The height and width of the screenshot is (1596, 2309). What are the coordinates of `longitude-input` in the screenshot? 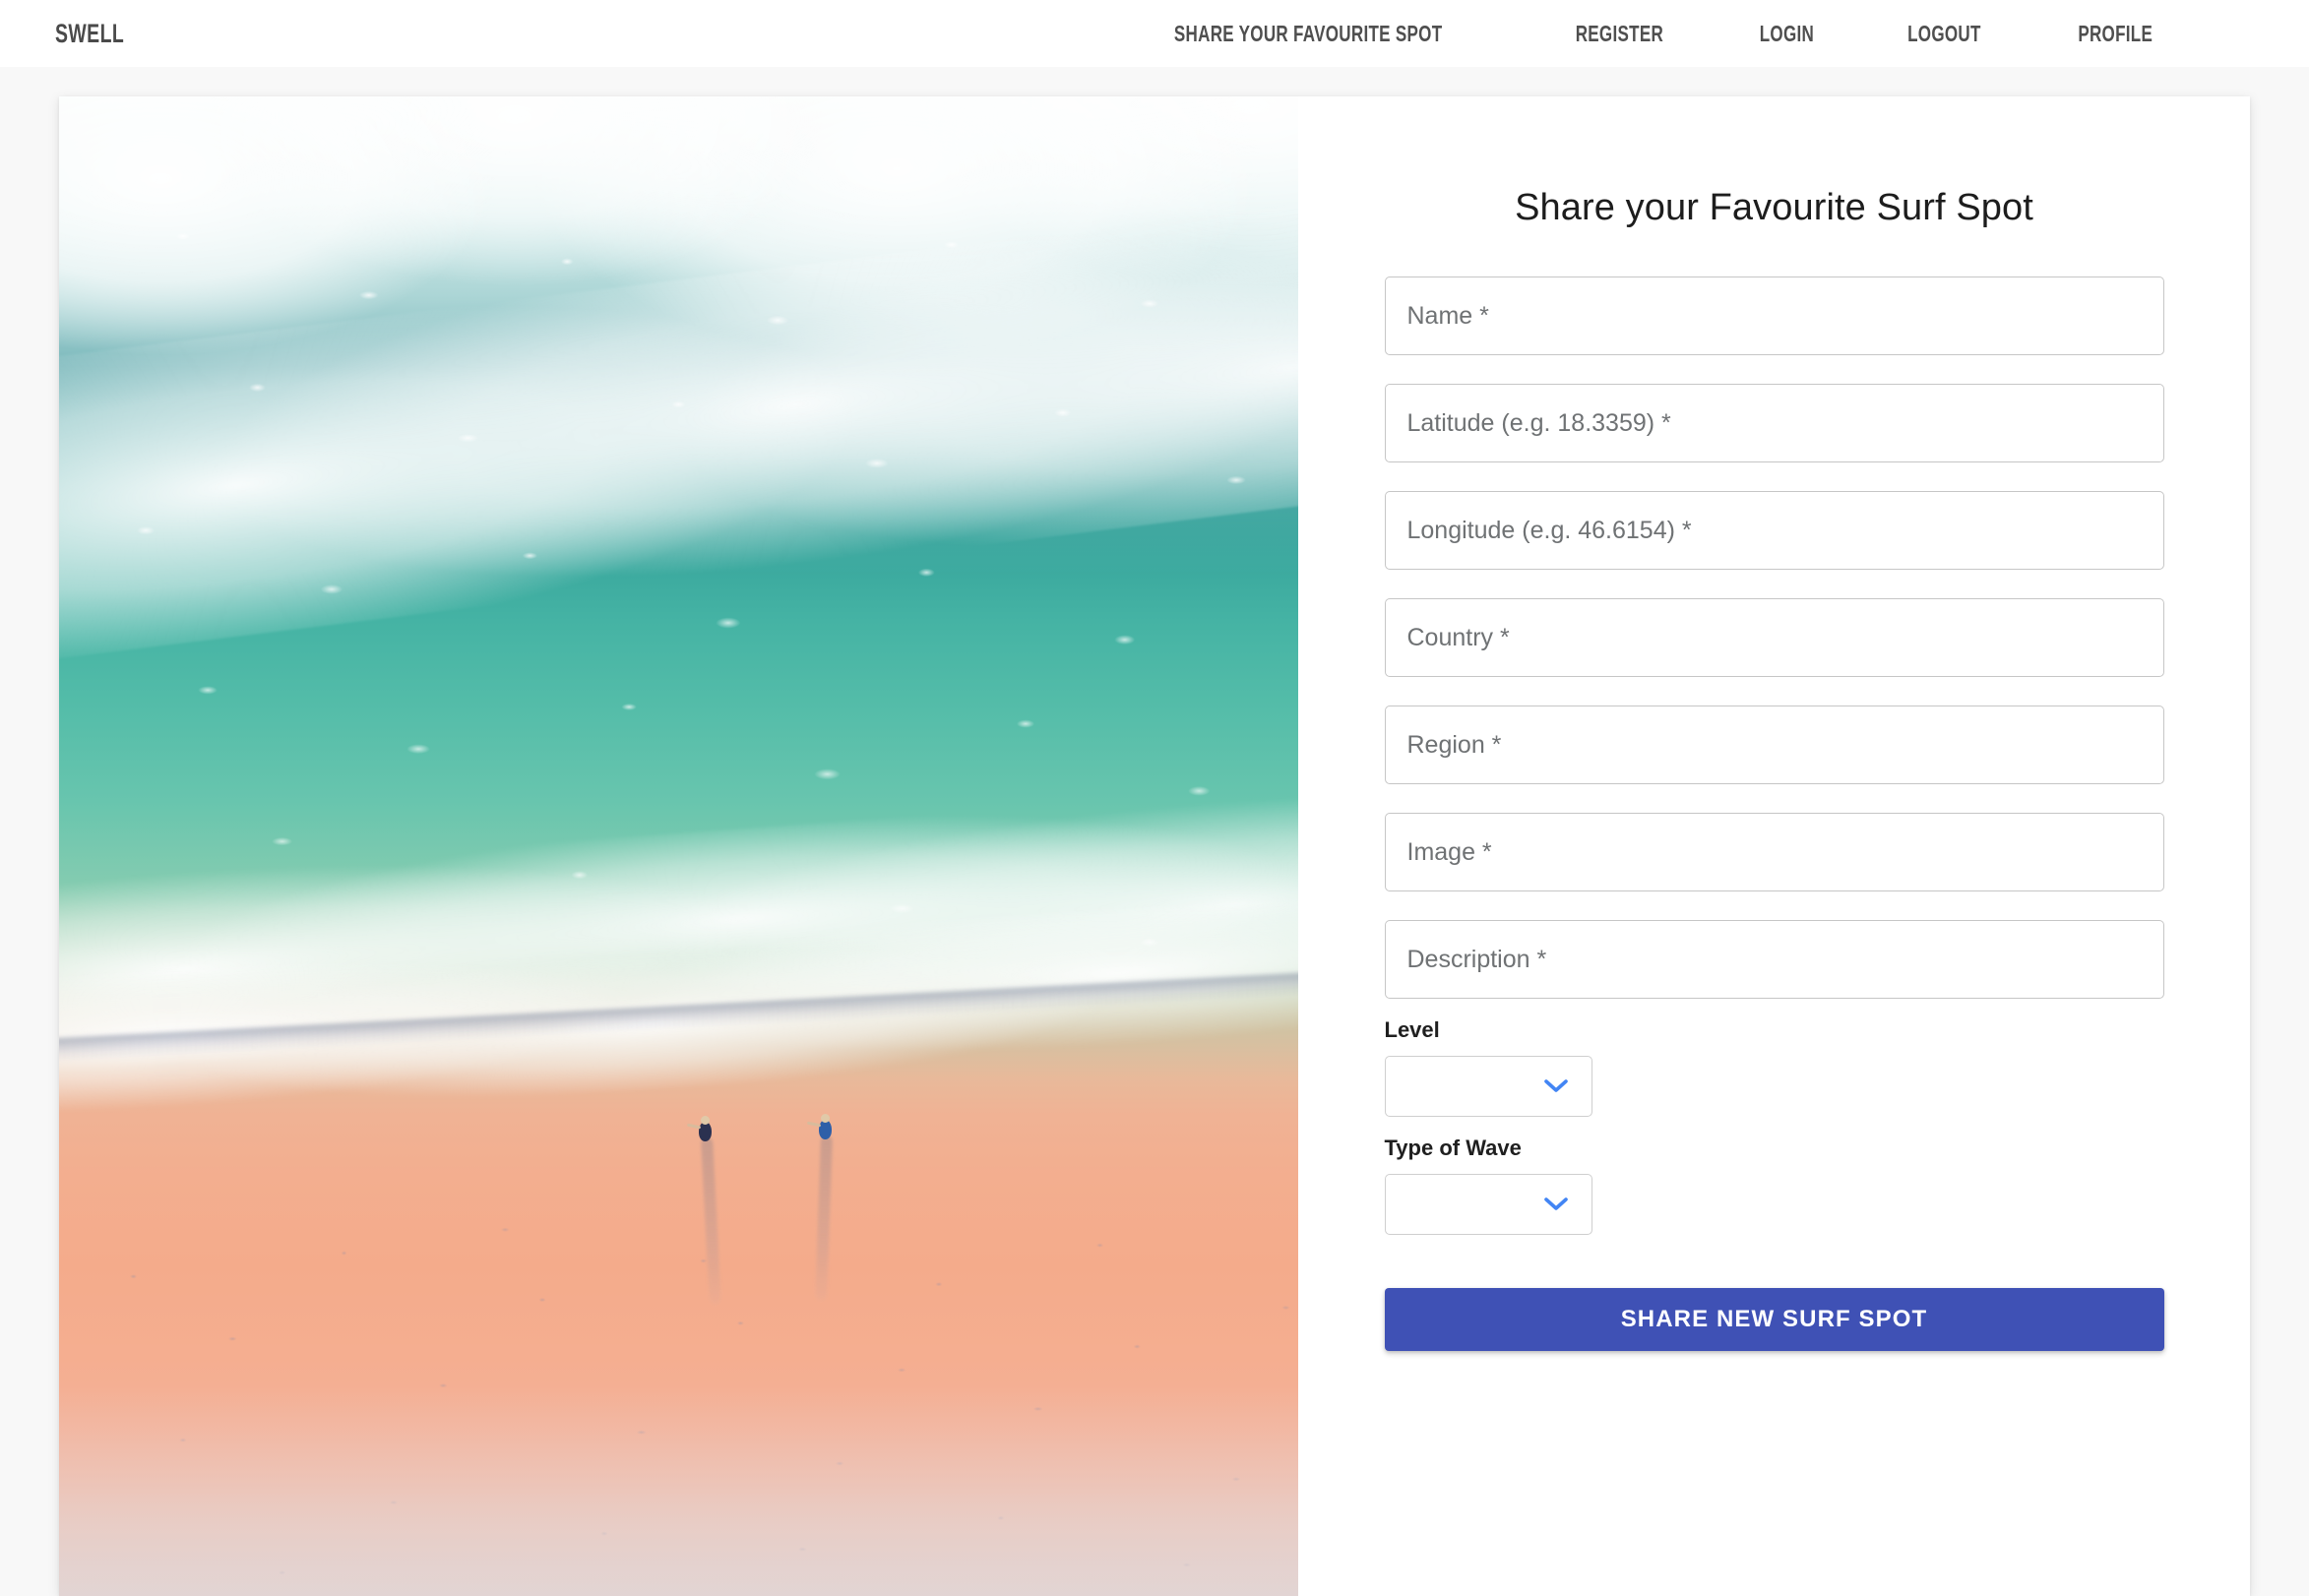 It's located at (1774, 531).